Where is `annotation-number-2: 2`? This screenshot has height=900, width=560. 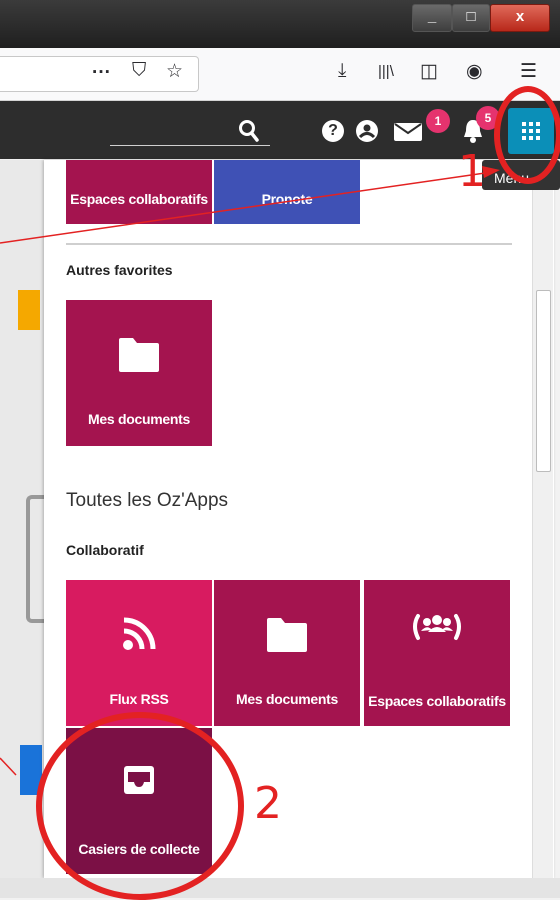
annotation-number-2: 2 is located at coordinates (268, 803).